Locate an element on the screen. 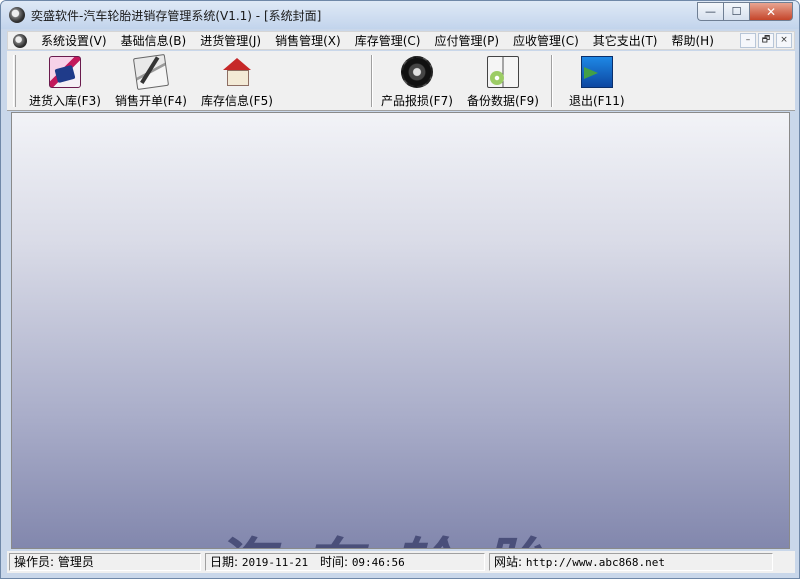 This screenshot has width=800, height=579. operator-label: 操作员: is located at coordinates (34, 562).